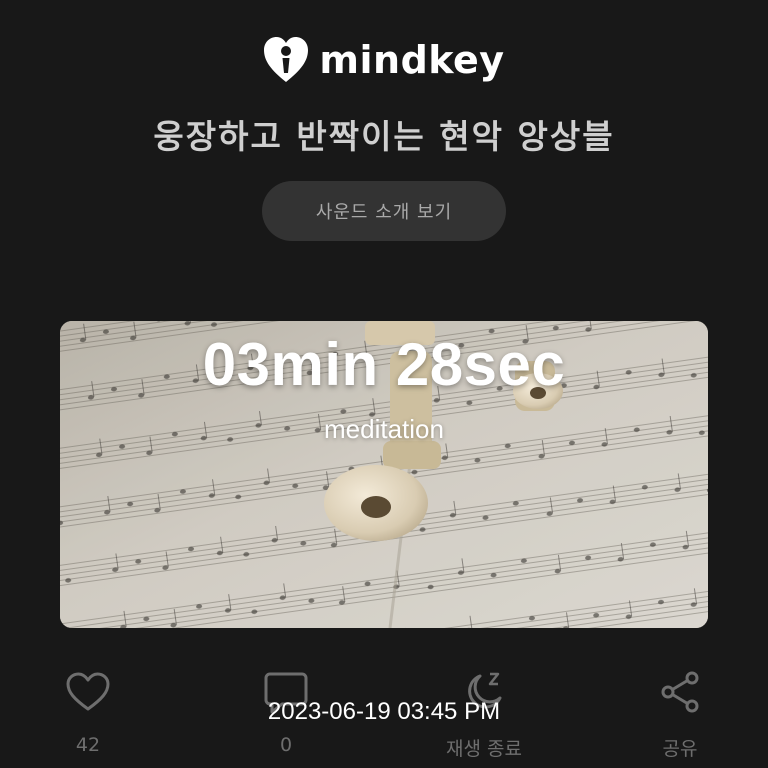  What do you see at coordinates (384, 136) in the screenshot?
I see `sound-title: 웅장하고 반짝이는 현악 앙상블` at bounding box center [384, 136].